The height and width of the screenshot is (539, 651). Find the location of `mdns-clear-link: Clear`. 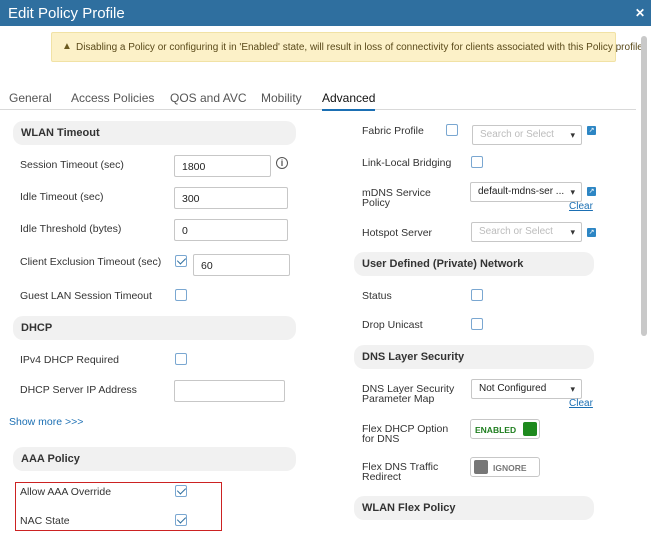

mdns-clear-link: Clear is located at coordinates (581, 206).